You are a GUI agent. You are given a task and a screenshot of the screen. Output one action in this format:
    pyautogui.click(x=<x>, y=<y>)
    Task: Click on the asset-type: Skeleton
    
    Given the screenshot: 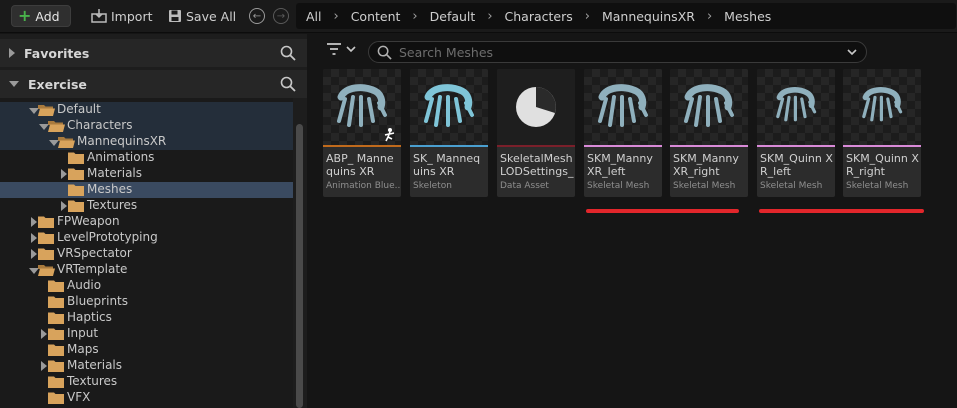 What is the action you would take?
    pyautogui.click(x=432, y=186)
    